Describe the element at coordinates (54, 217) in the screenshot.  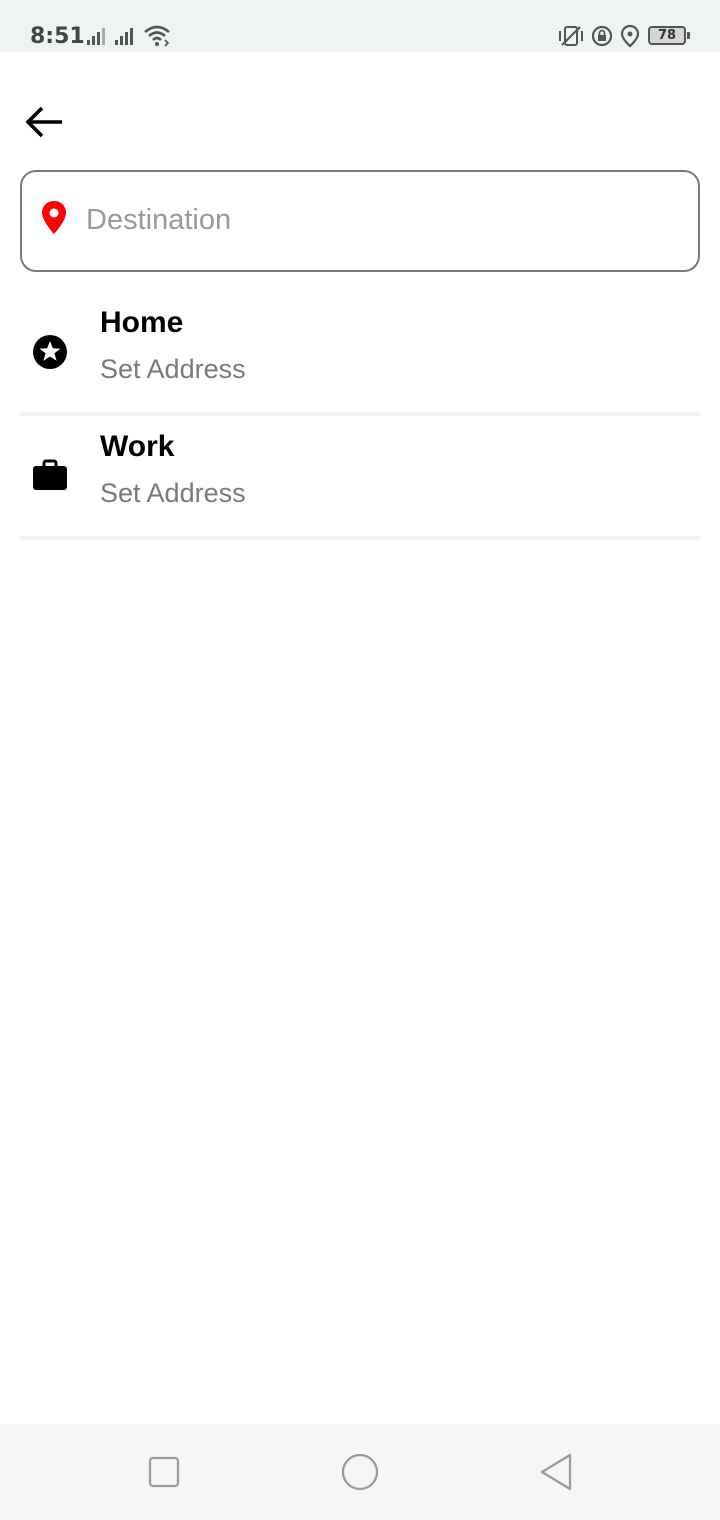
I see `location-pin-icon` at that location.